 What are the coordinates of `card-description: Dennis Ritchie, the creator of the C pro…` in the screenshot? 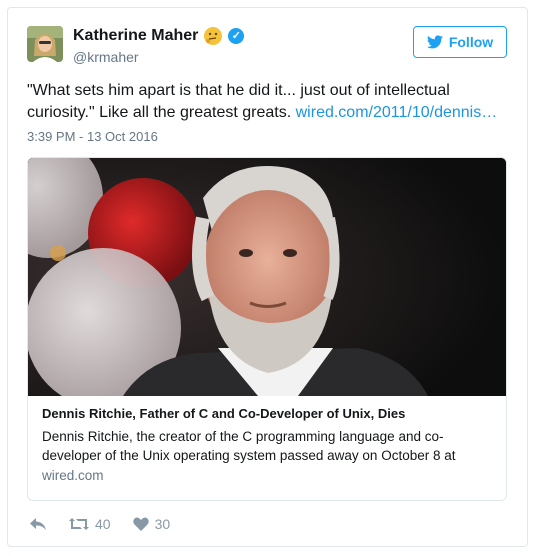 It's located at (249, 446).